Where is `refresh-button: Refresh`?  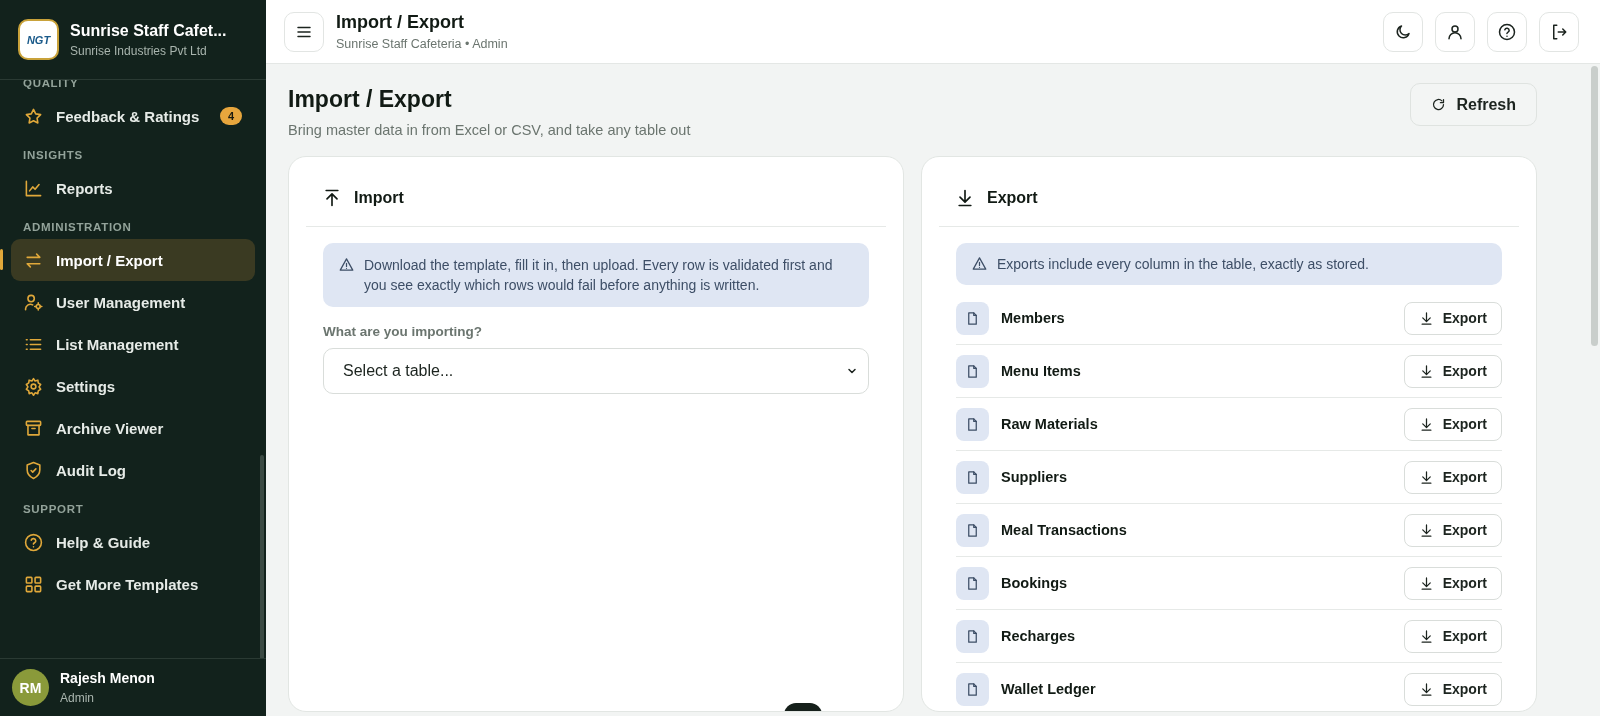
refresh-button: Refresh is located at coordinates (1473, 104).